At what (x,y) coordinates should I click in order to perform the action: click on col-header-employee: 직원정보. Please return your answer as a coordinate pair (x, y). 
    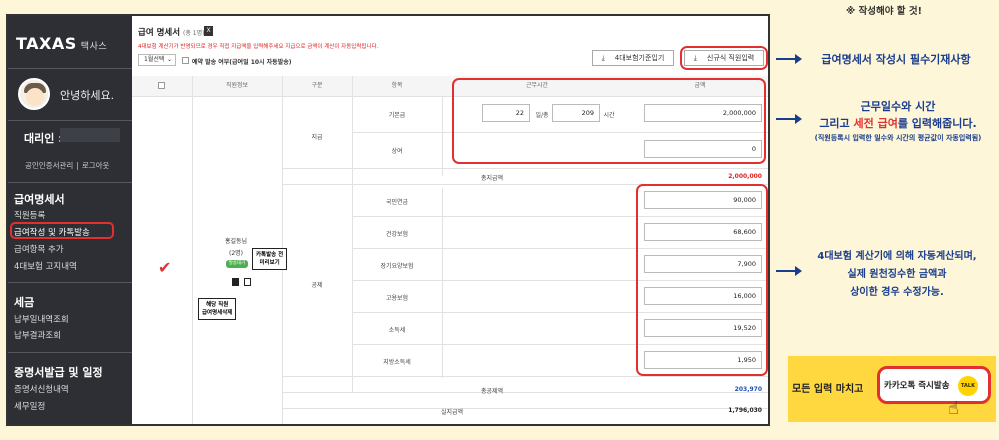
    Looking at the image, I should click on (237, 86).